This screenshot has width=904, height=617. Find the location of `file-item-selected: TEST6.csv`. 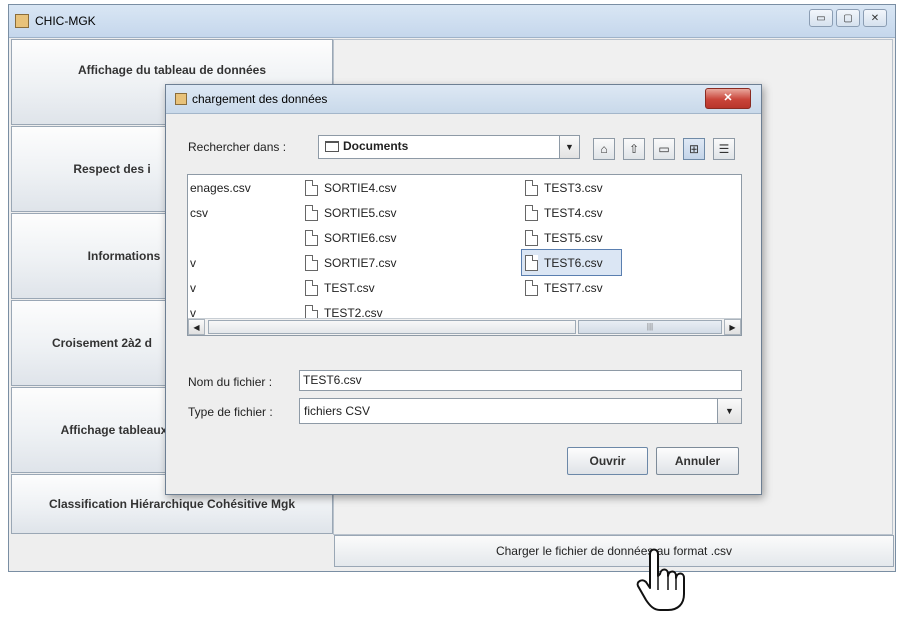

file-item-selected: TEST6.csv is located at coordinates (571, 262).